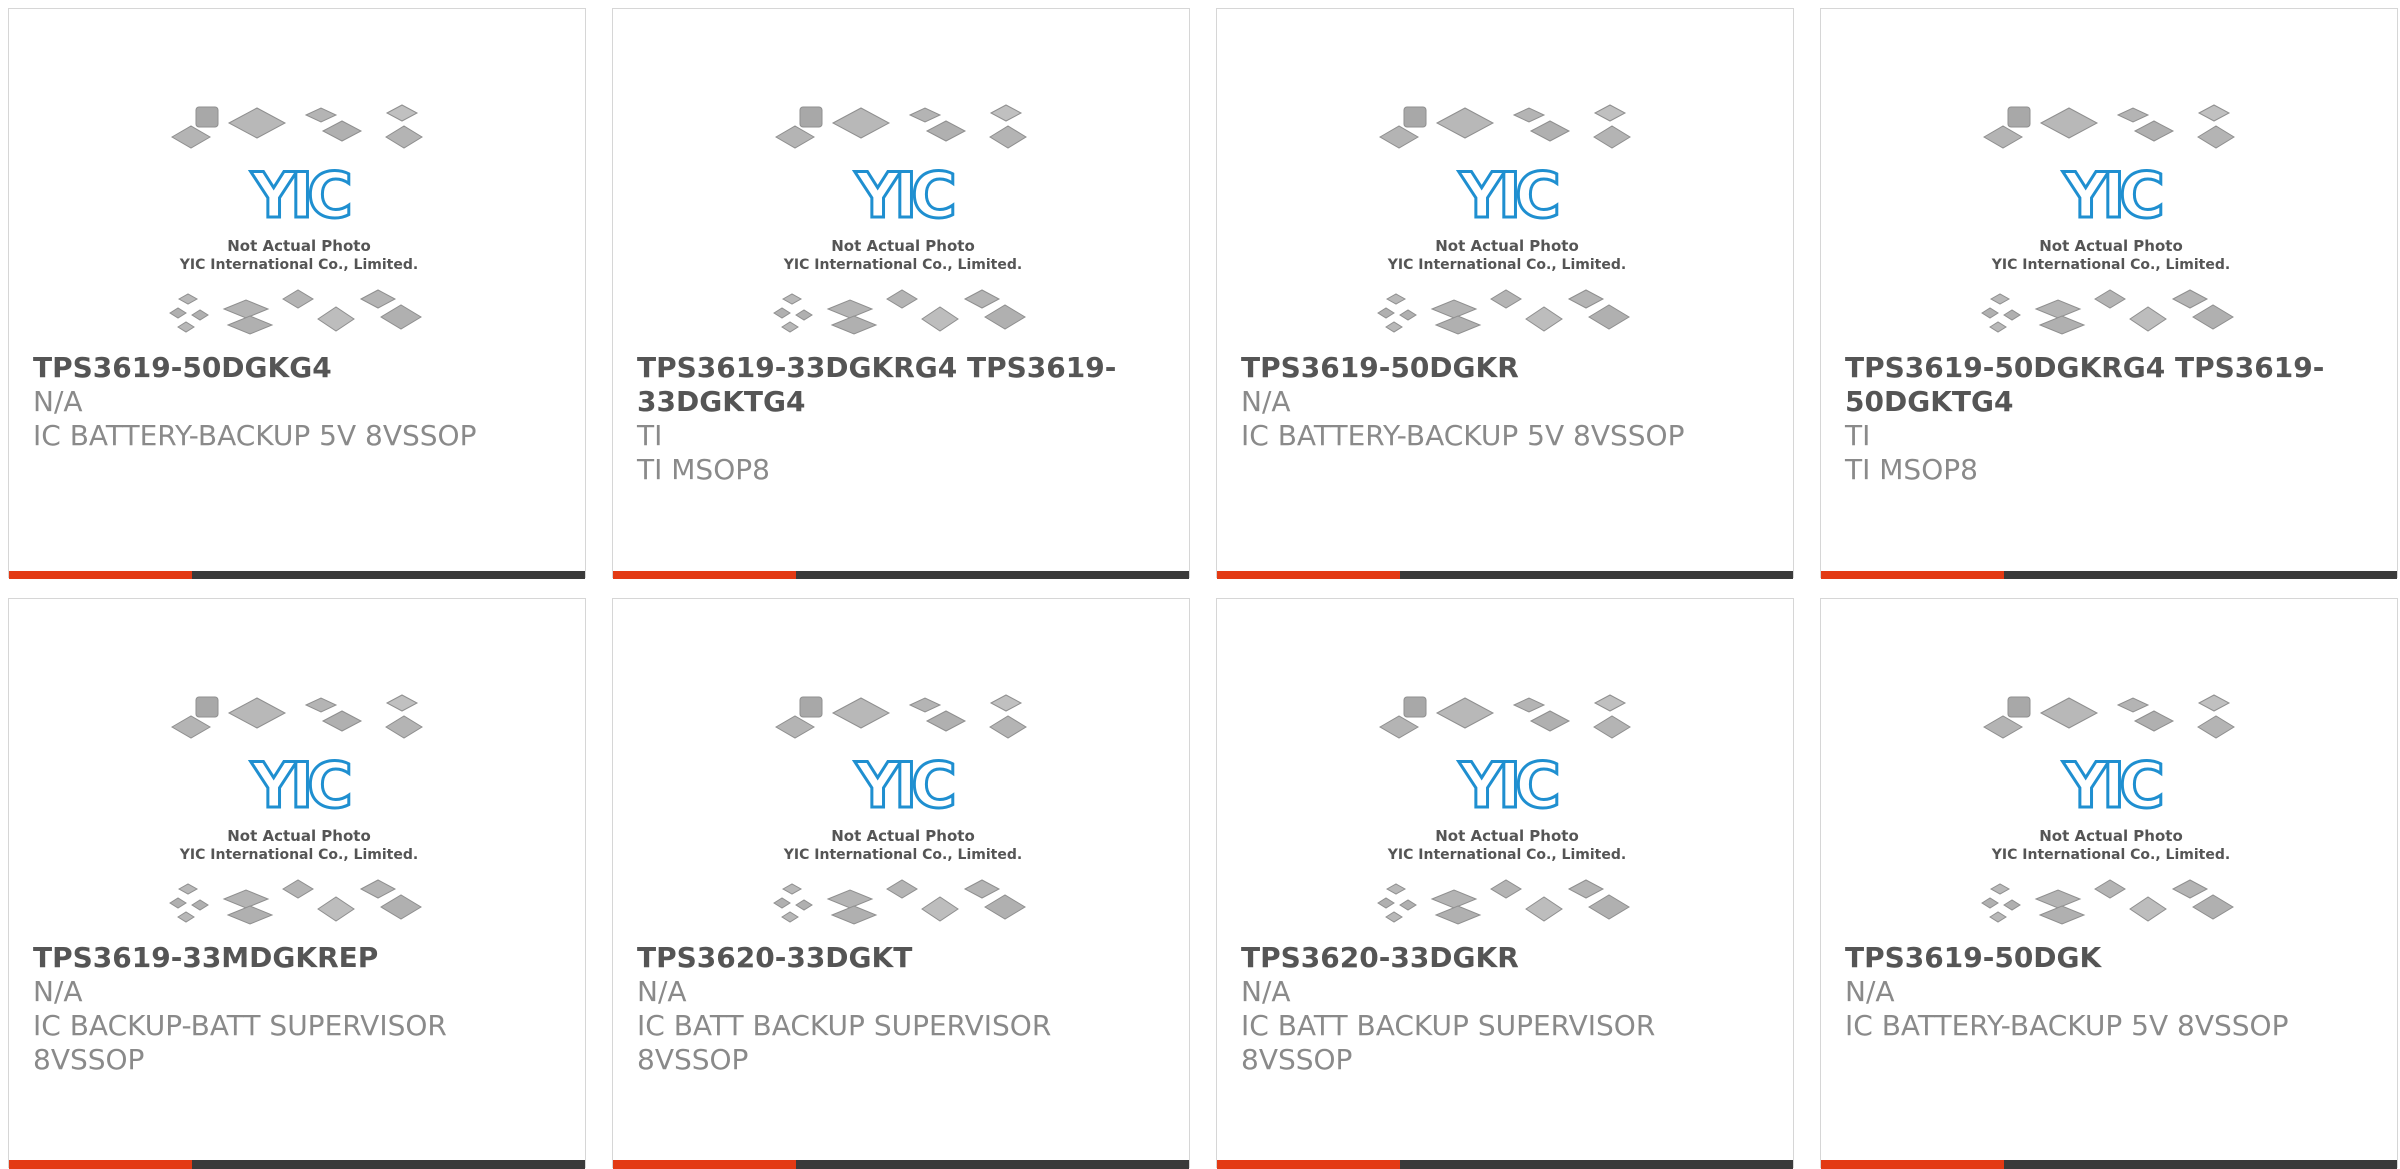 The width and height of the screenshot is (2400, 1169). I want to click on part-number-link: TPS3619-50DGKRG4 TPS3619-50DGKTG4, so click(2109, 385).